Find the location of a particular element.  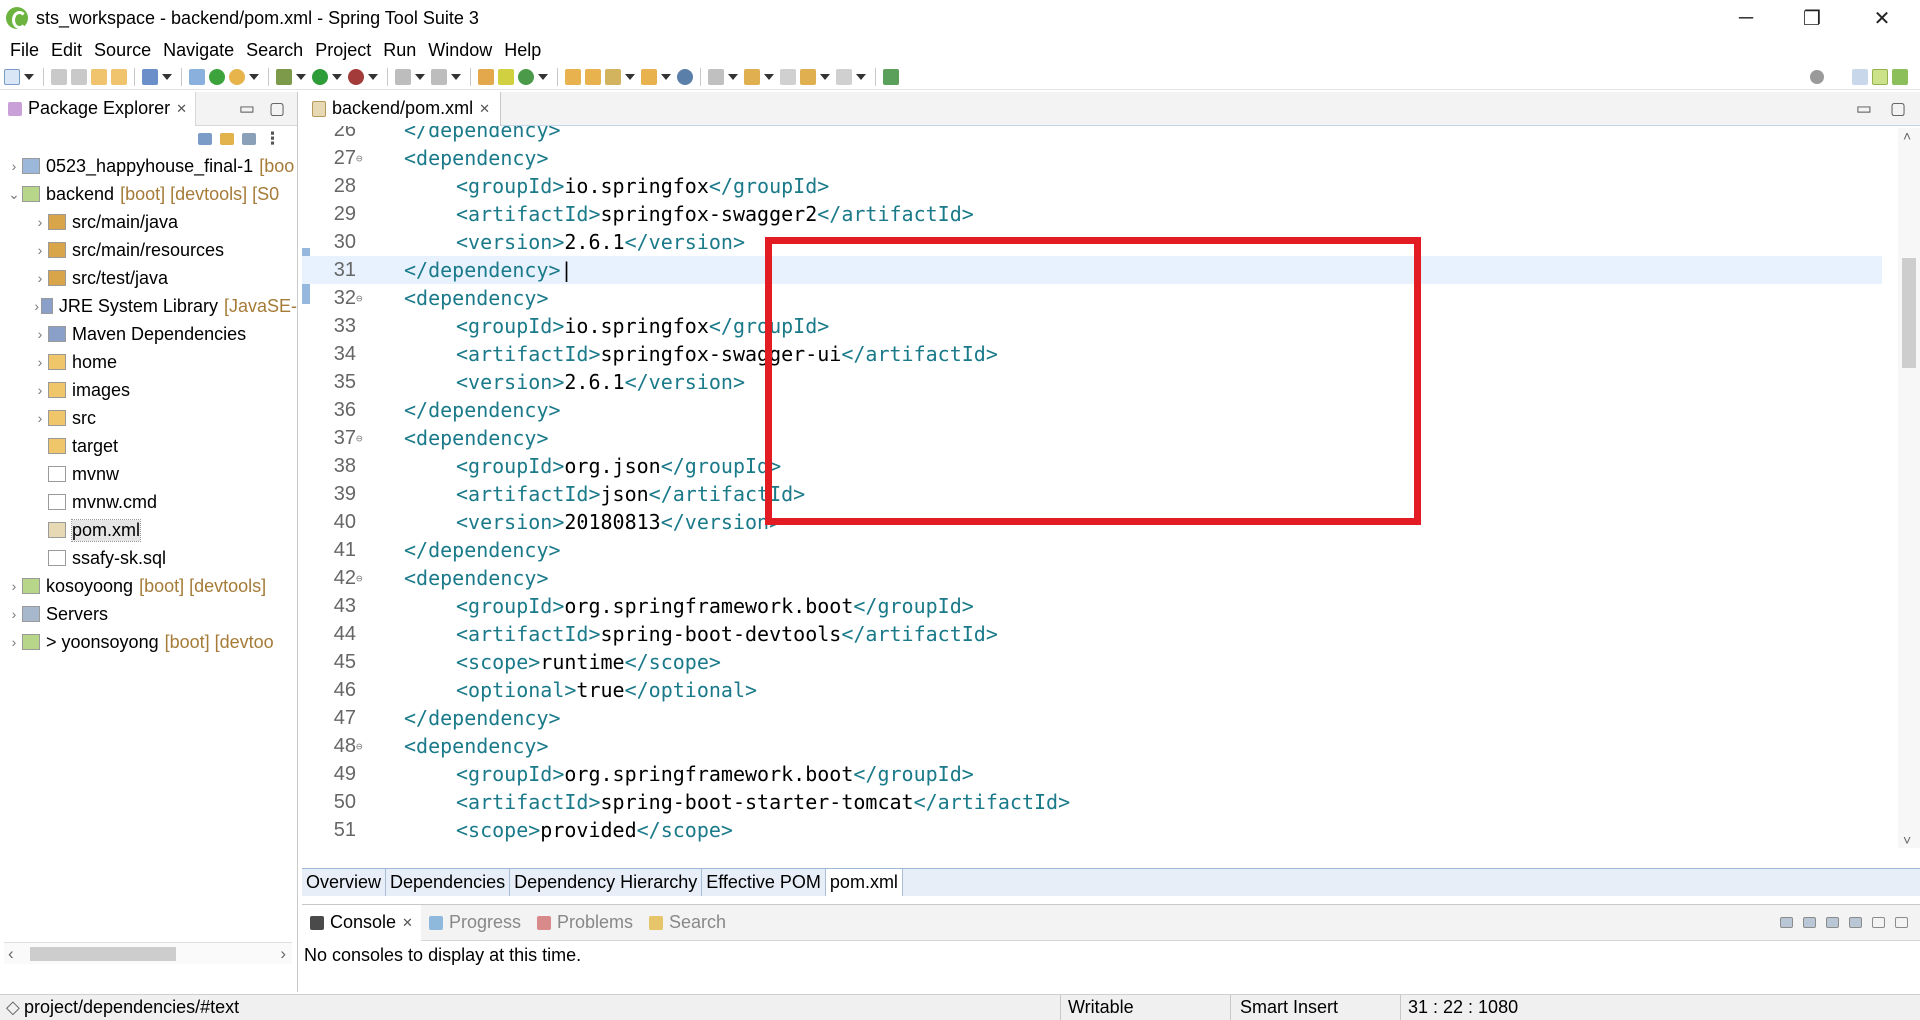

save-icon is located at coordinates (59, 76).